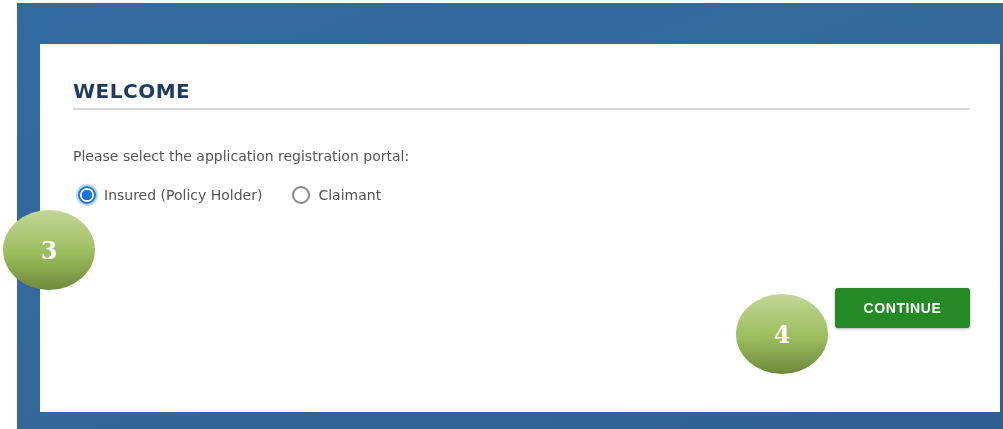 The width and height of the screenshot is (1003, 429). Describe the element at coordinates (183, 195) in the screenshot. I see `radio-label: Insured (Policy Holder)` at that location.